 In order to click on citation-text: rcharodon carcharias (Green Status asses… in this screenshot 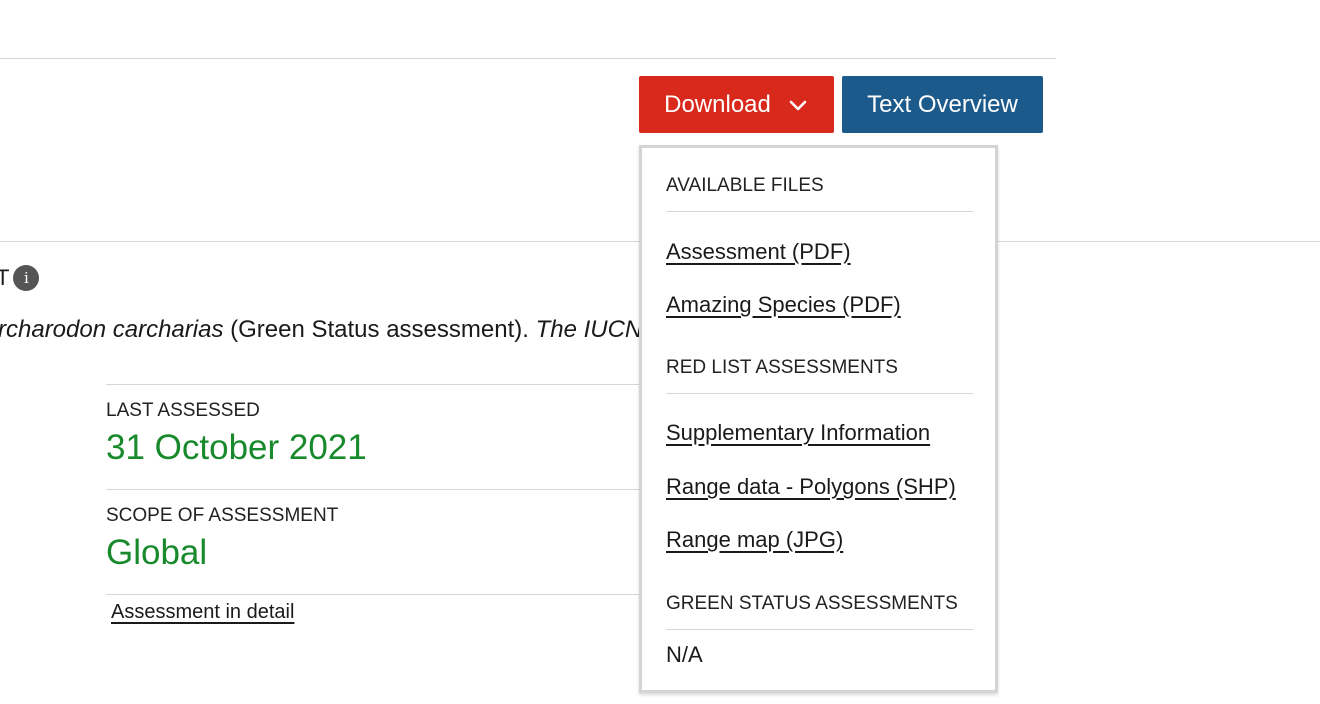, I will do `click(320, 330)`.